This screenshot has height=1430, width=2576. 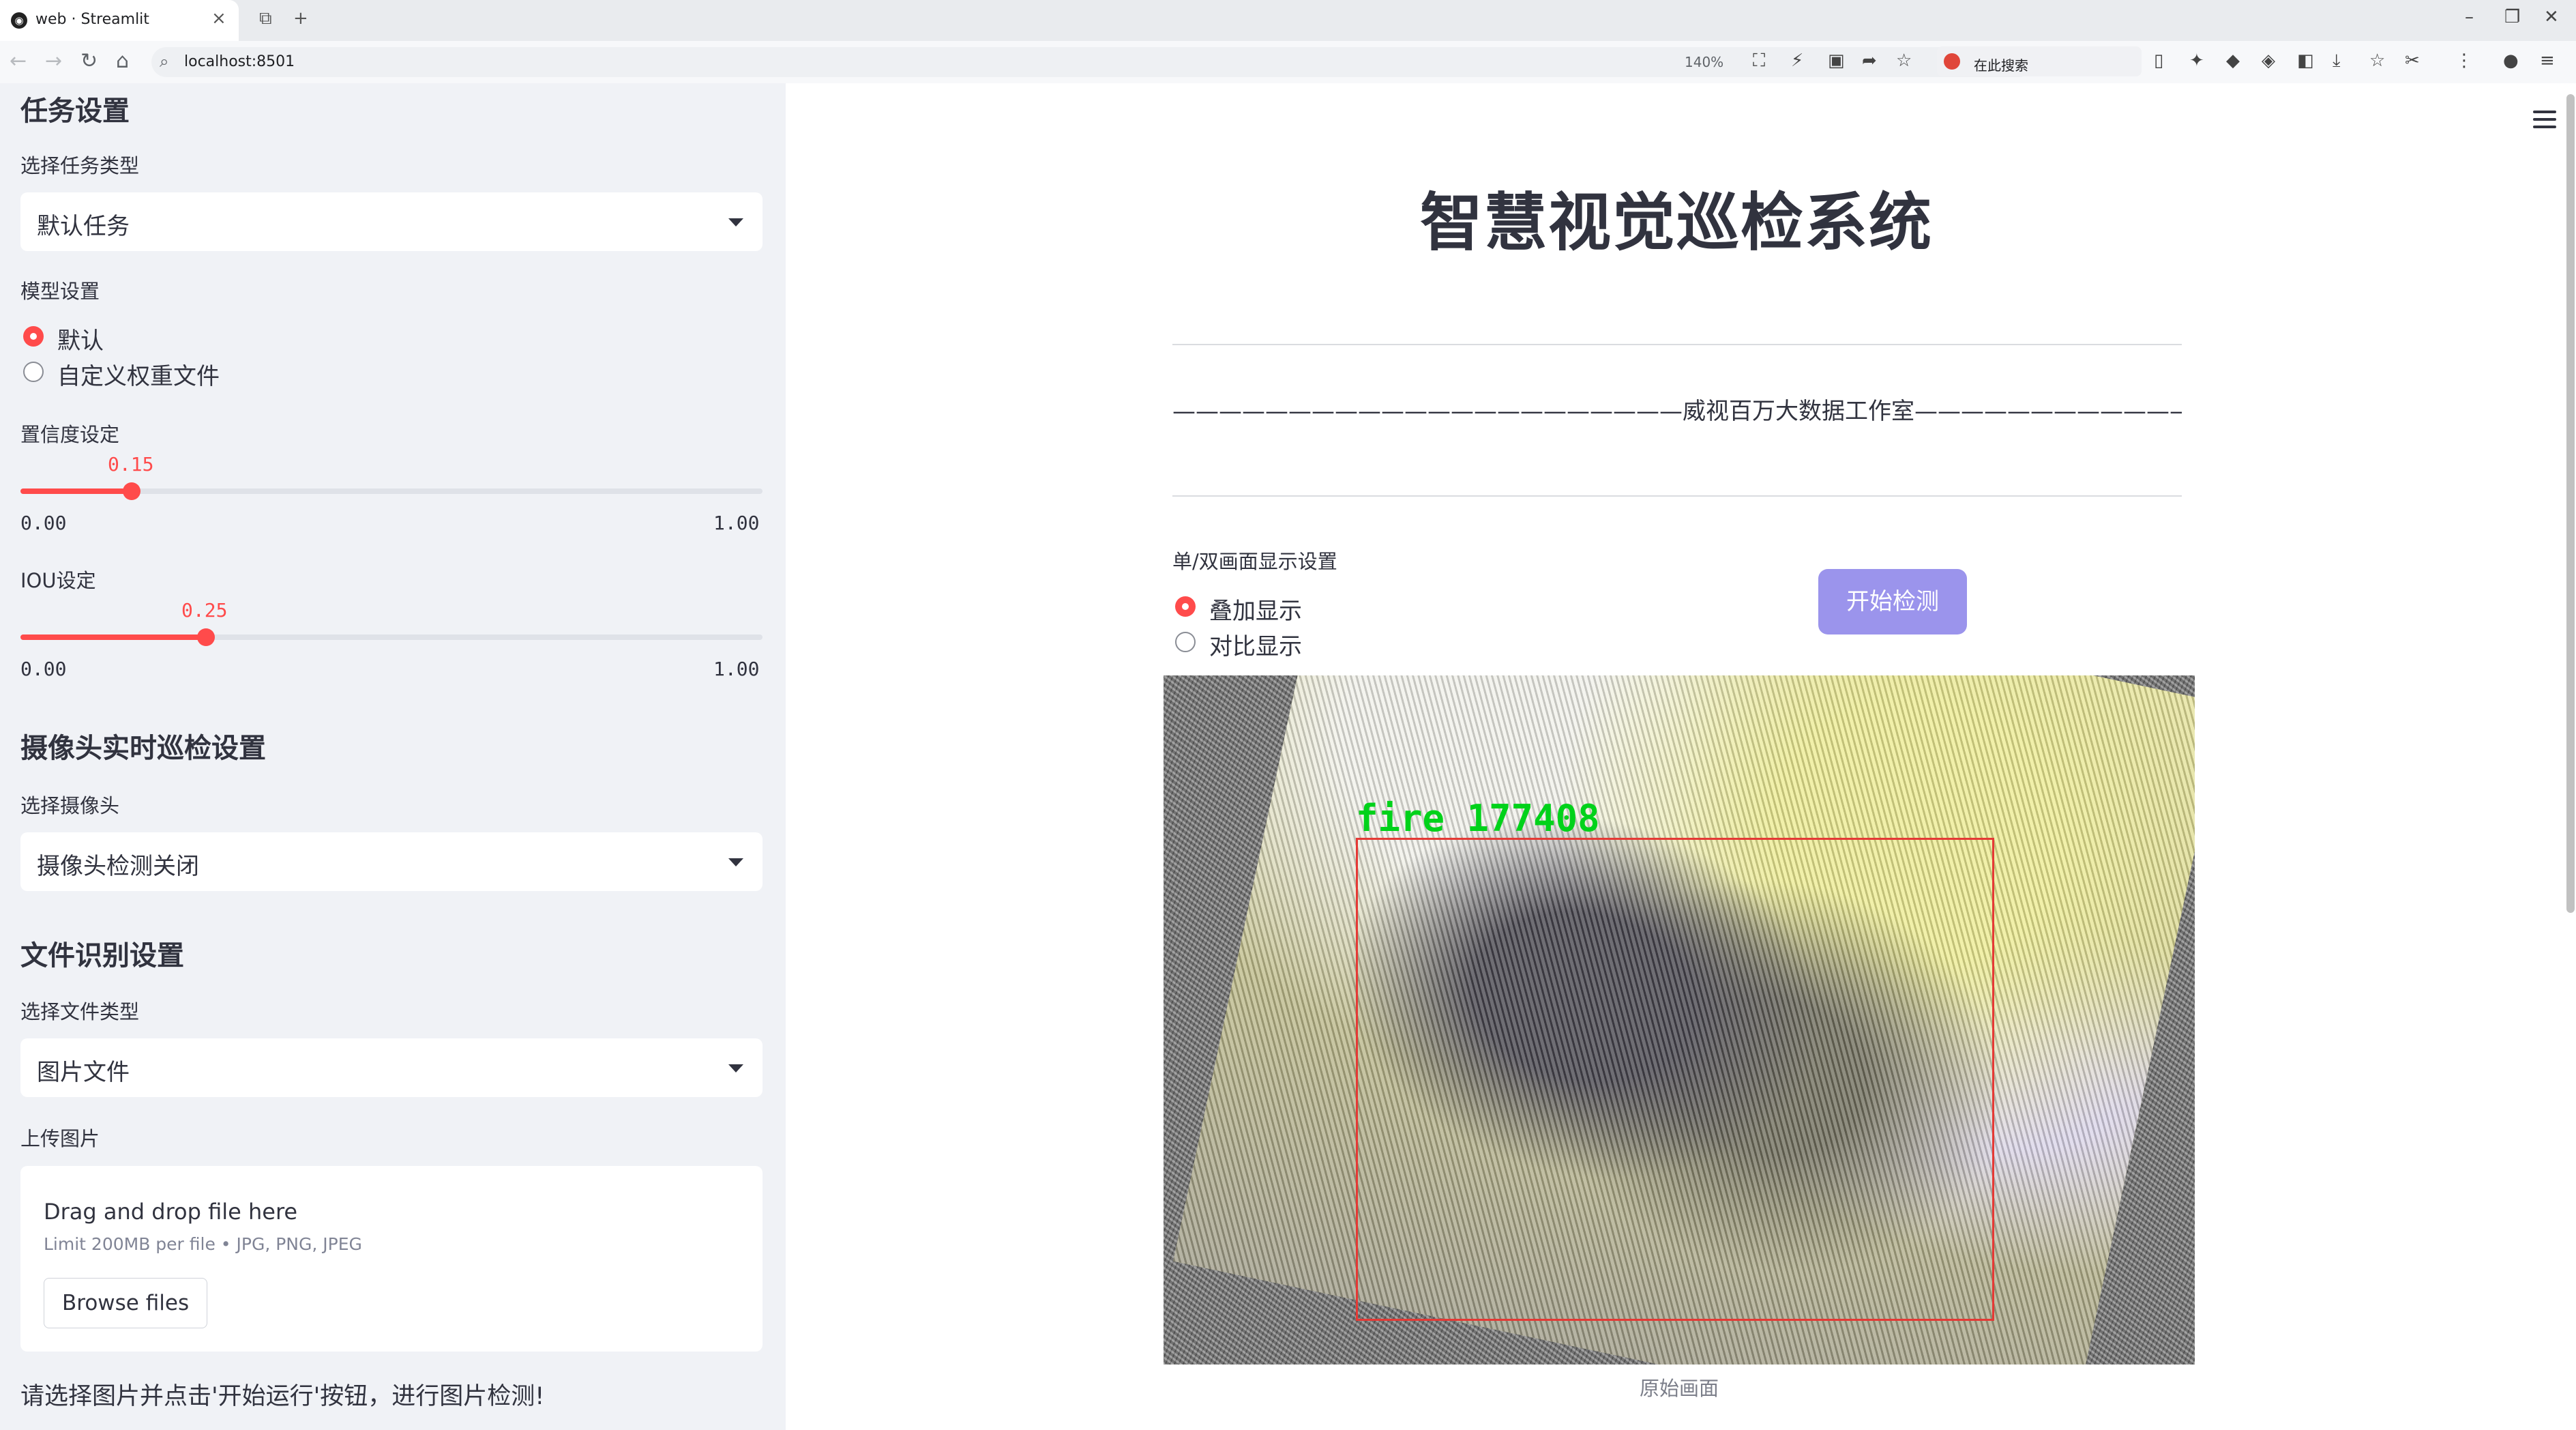 I want to click on task-type-value: 默认任务, so click(x=83, y=227).